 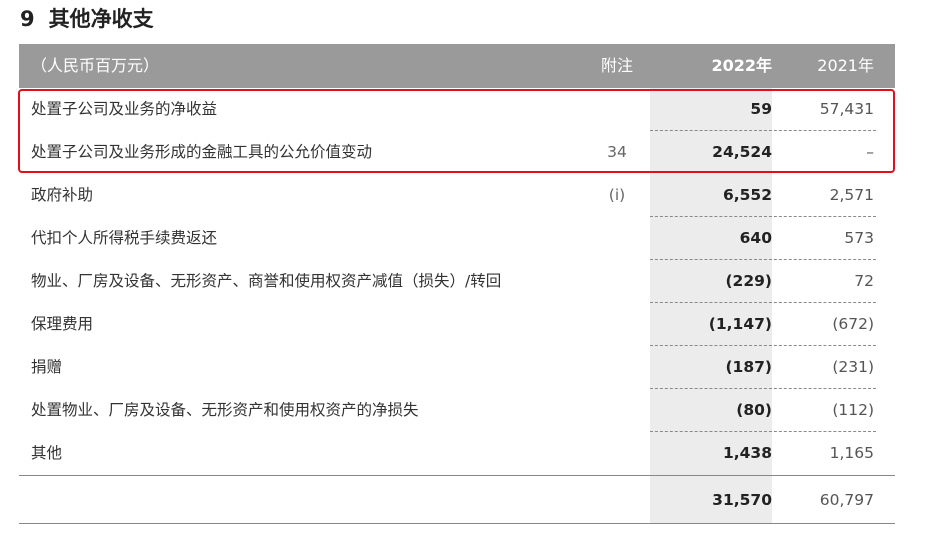 I want to click on row-value-2021: 573, so click(x=859, y=238).